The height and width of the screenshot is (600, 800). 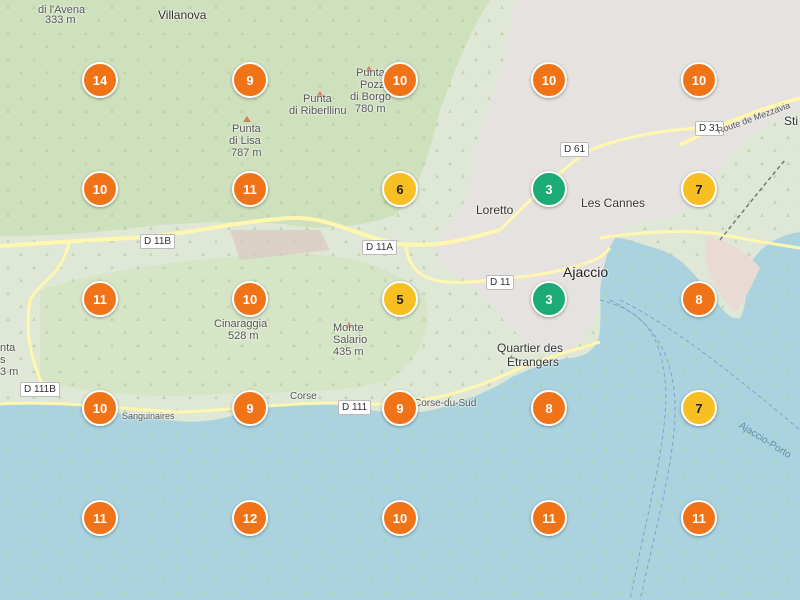 What do you see at coordinates (250, 518) in the screenshot?
I see `cluster-marker: 12` at bounding box center [250, 518].